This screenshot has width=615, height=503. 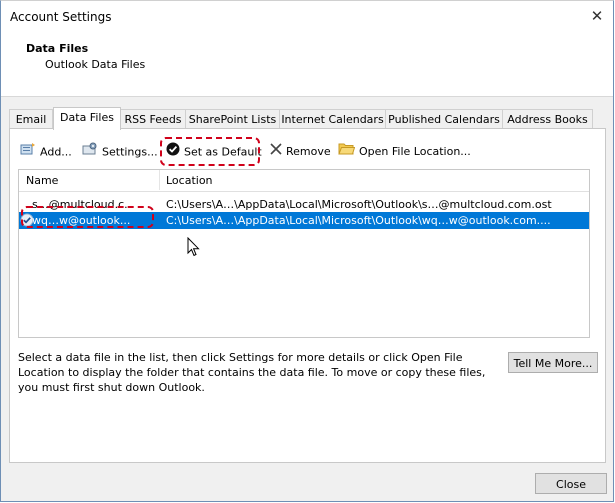 I want to click on column-separator, so click(x=159, y=180).